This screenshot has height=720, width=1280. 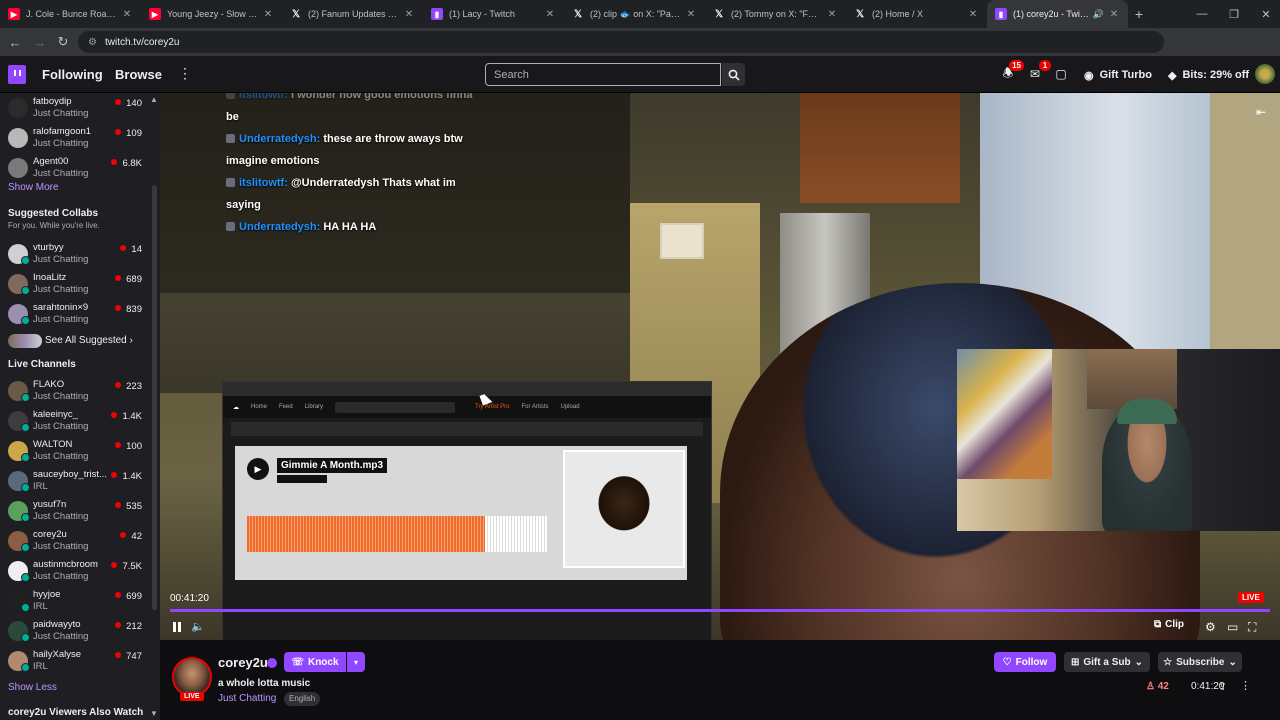 What do you see at coordinates (916, 14) in the screenshot?
I see `browser-tab: 𝕏 (2) Home / X ✕` at bounding box center [916, 14].